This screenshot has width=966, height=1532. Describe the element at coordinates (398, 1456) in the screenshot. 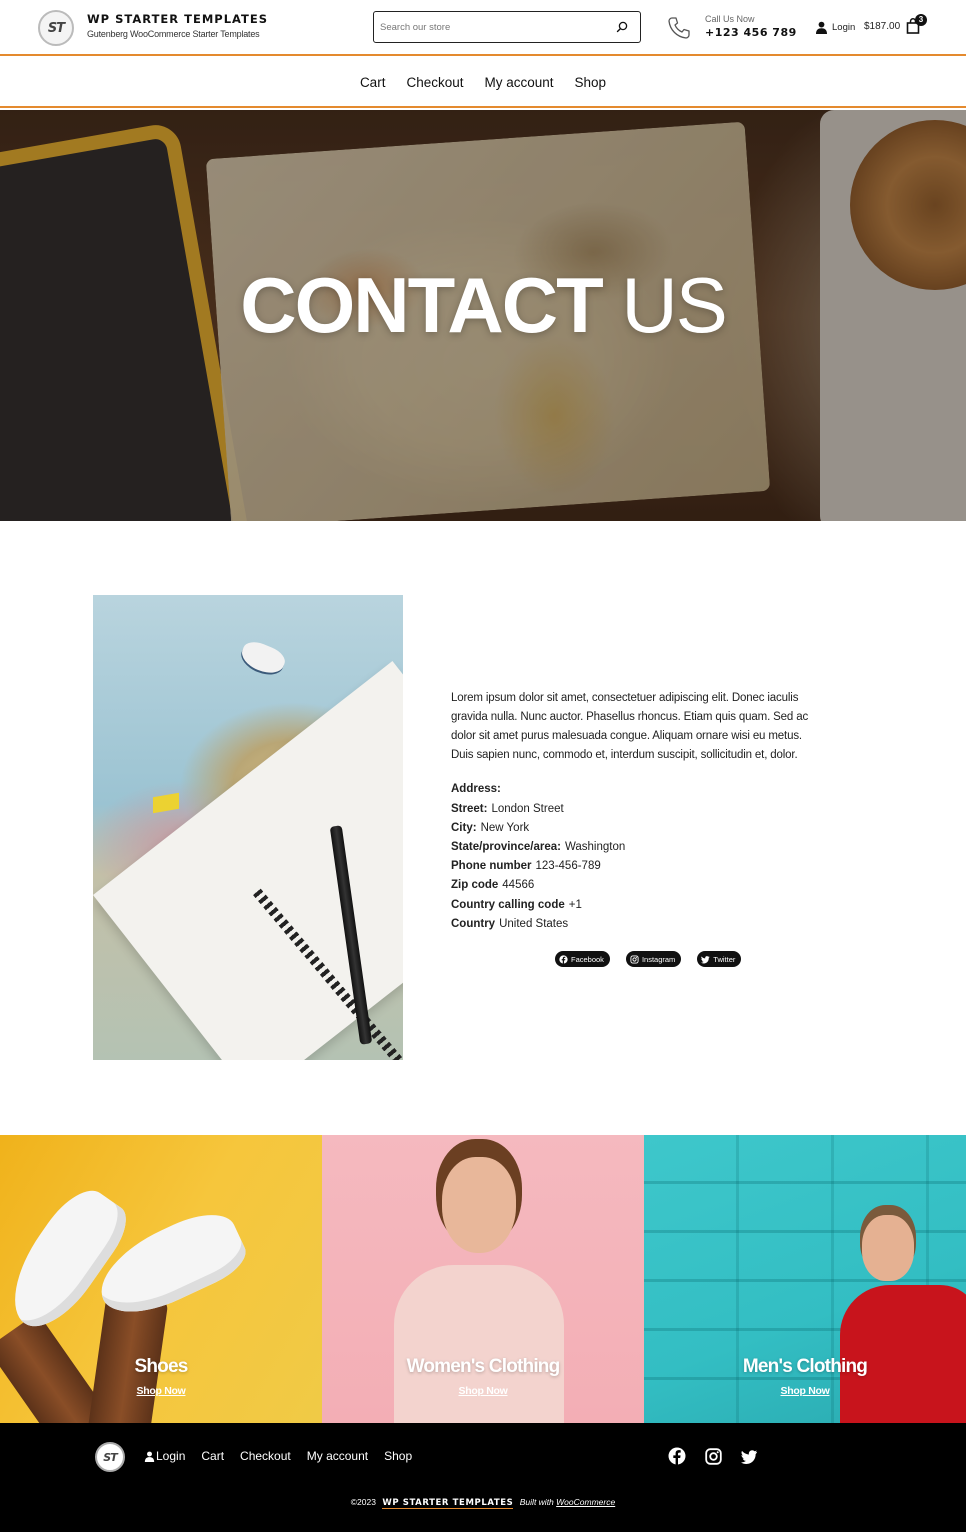

I see `footer-nav-shop: Shop` at that location.